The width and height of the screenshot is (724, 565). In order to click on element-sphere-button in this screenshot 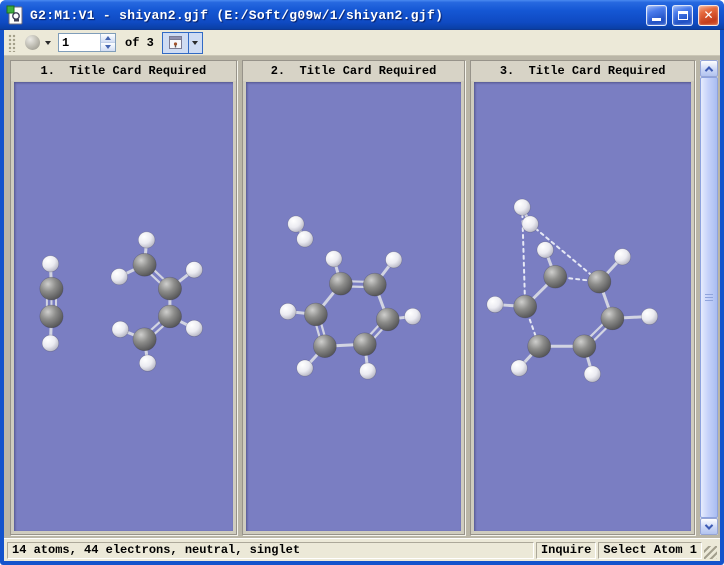, I will do `click(32, 43)`.